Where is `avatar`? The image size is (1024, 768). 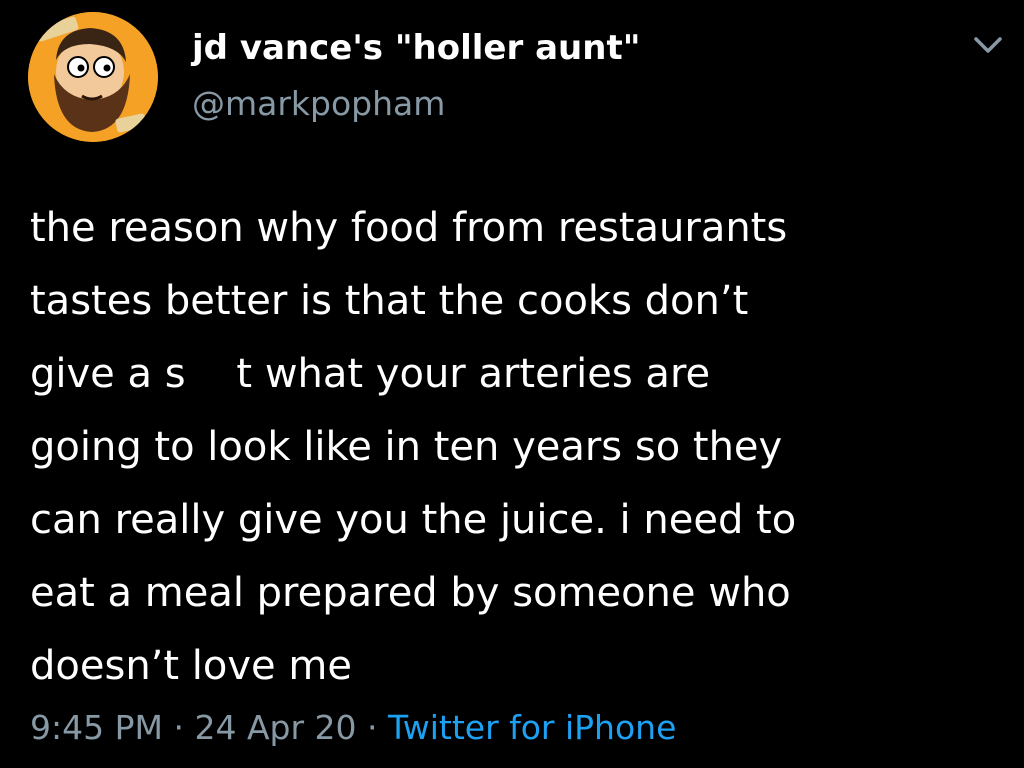
avatar is located at coordinates (93, 77).